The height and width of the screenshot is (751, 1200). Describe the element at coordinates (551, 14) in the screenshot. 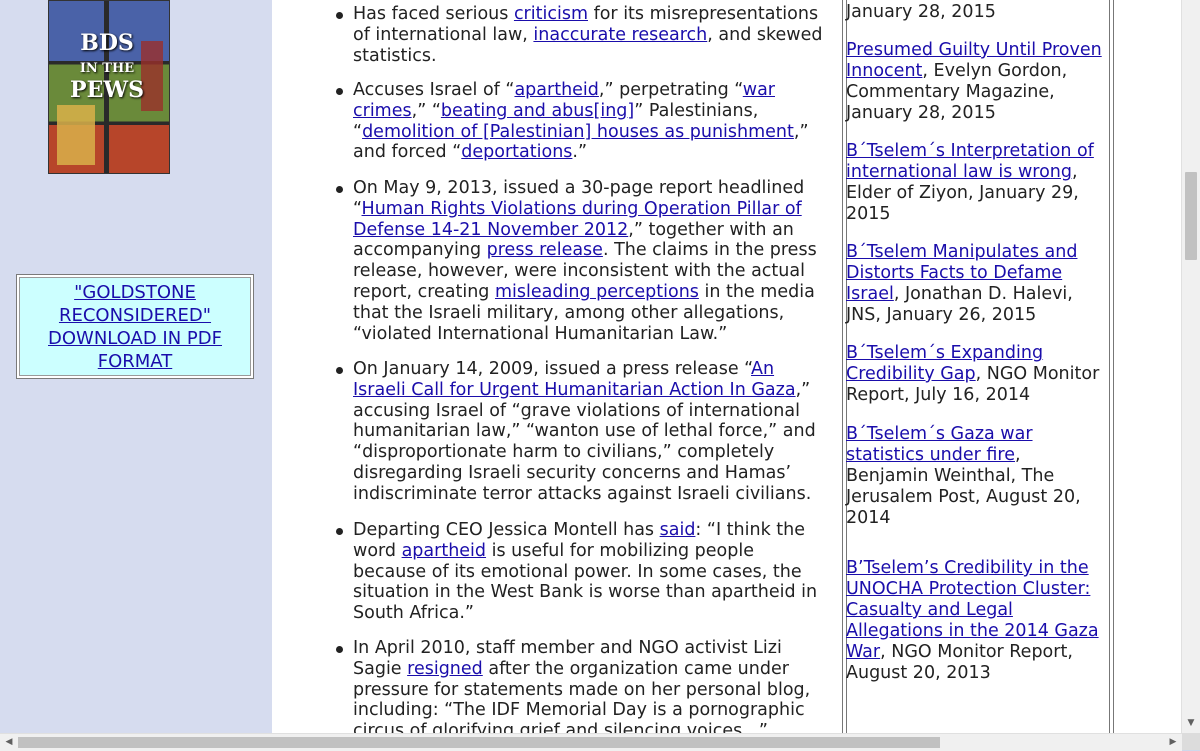

I see `inline-link: criticism` at that location.